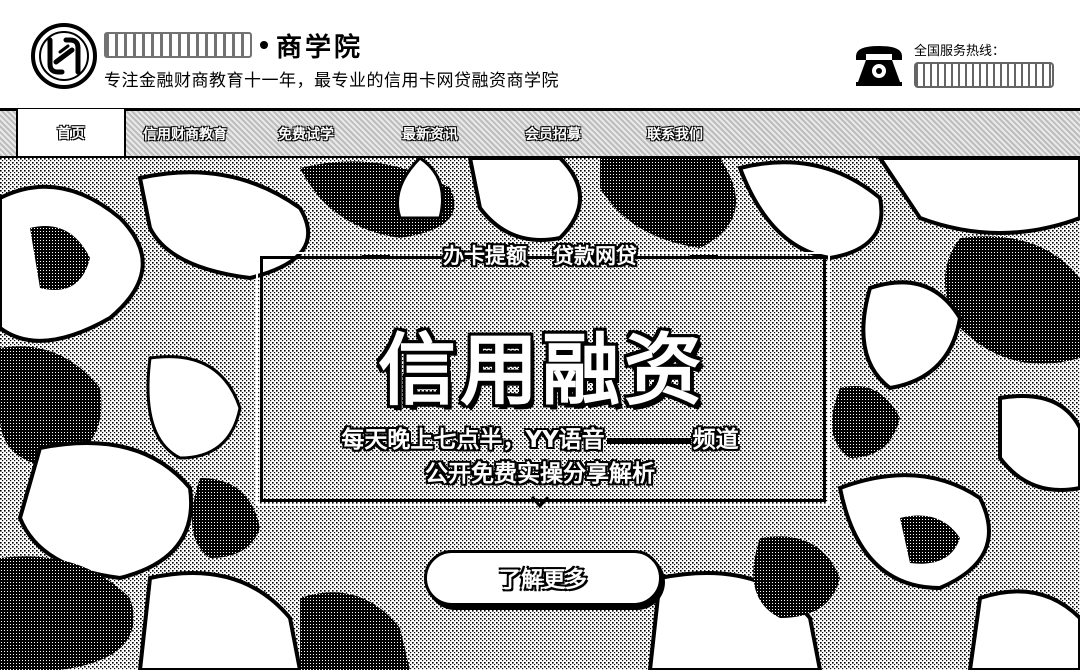 This screenshot has height=670, width=1080. I want to click on learn-more-button: 了解更多, so click(543, 578).